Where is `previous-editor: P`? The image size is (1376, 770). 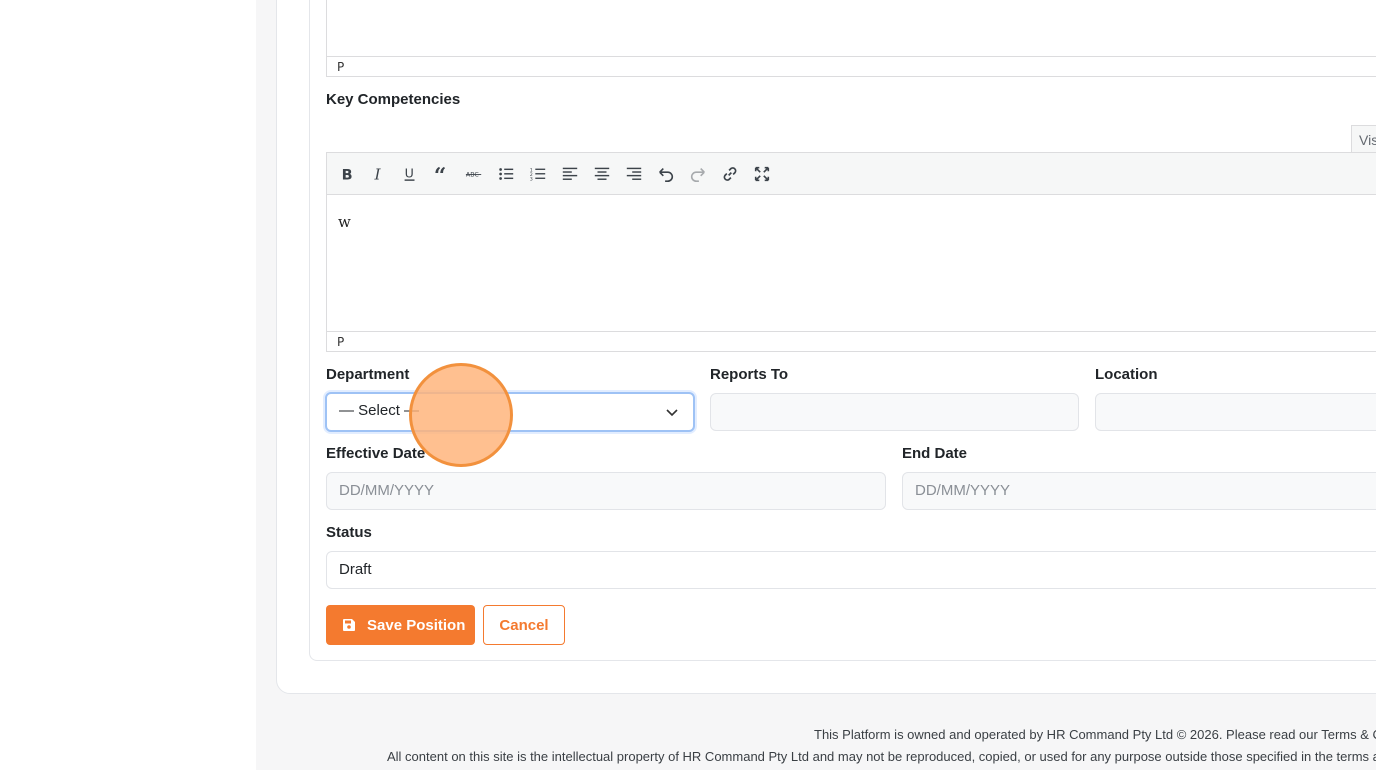
previous-editor: P is located at coordinates (851, 38).